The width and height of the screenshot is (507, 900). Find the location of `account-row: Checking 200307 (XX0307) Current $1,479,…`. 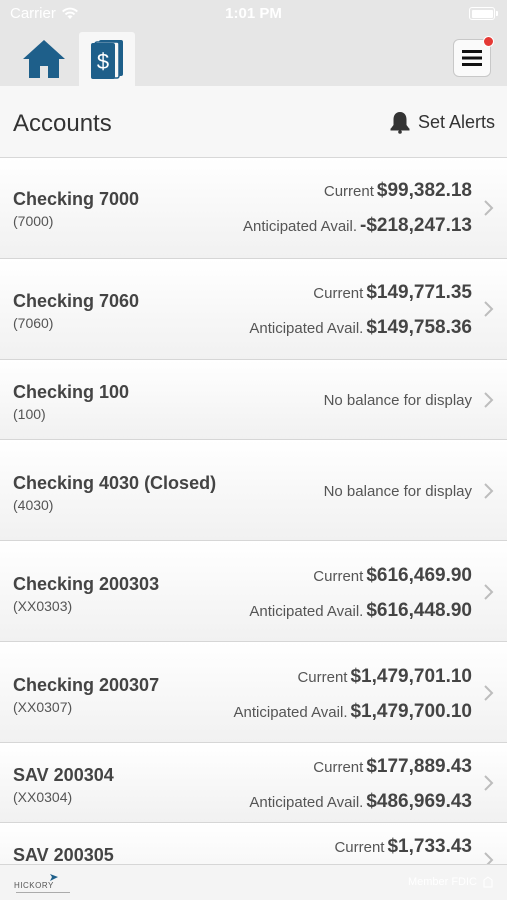

account-row: Checking 200307 (XX0307) Current $1,479,… is located at coordinates (253, 692).